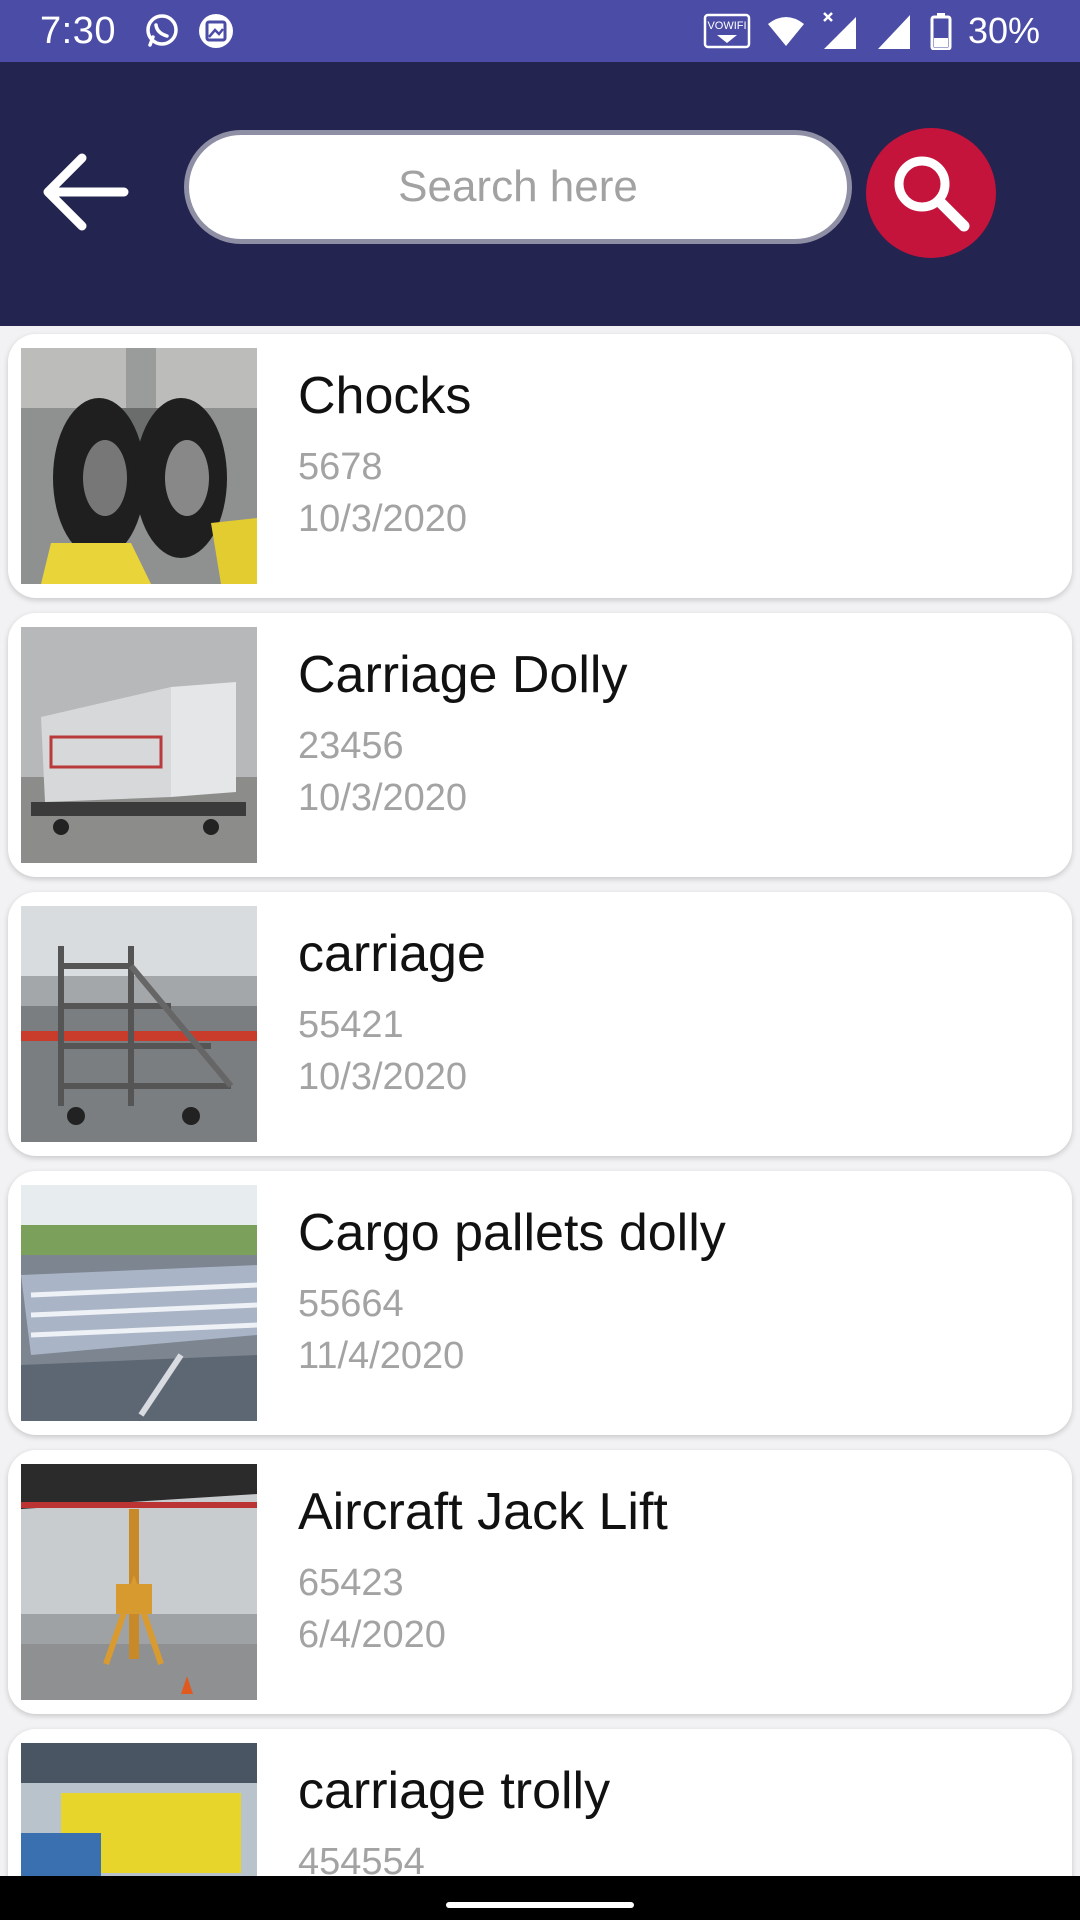 This screenshot has width=1080, height=1920. Describe the element at coordinates (540, 1024) in the screenshot. I see `list-item: carriage 55421 10/3/2020` at that location.